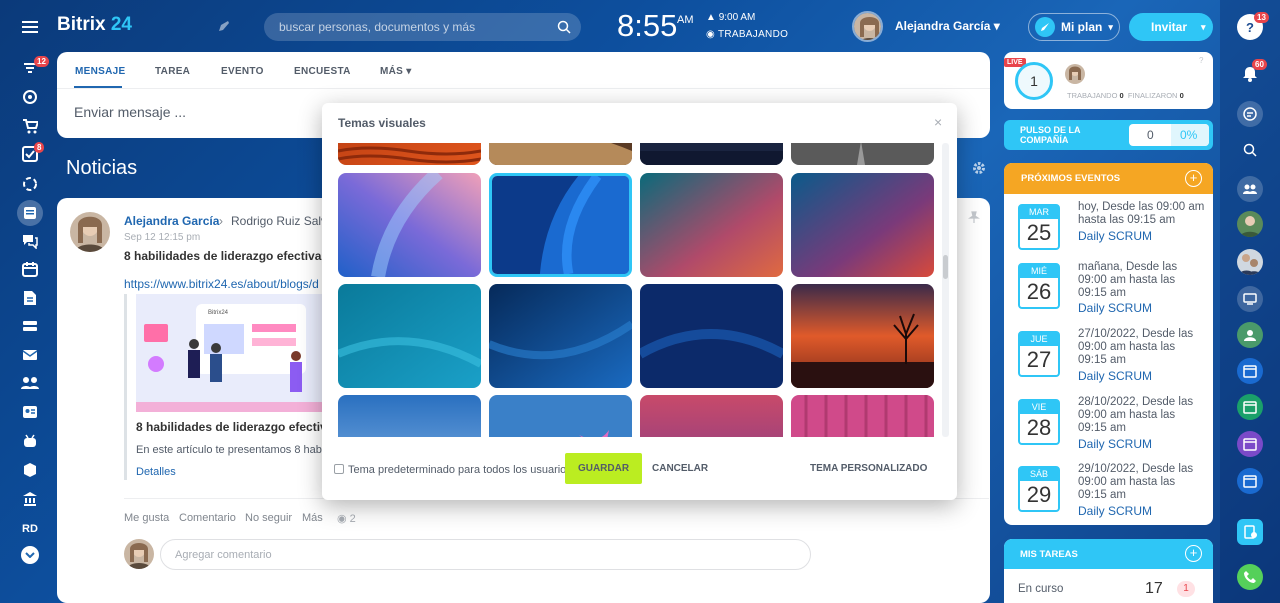 Image resolution: width=1280 pixels, height=603 pixels. Describe the element at coordinates (30, 97) in the screenshot. I see `target-icon` at that location.